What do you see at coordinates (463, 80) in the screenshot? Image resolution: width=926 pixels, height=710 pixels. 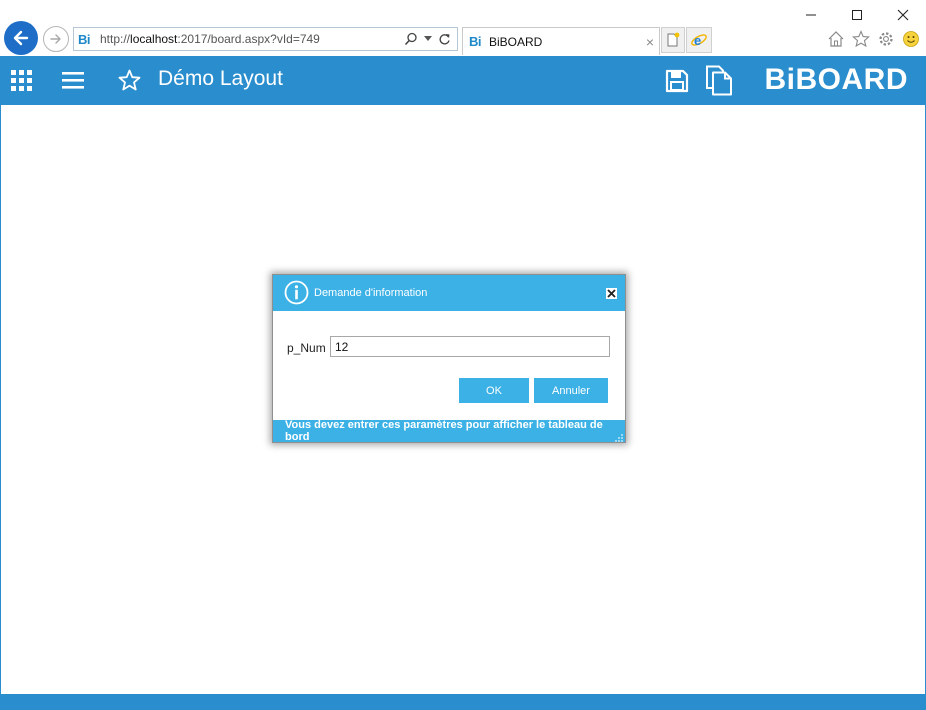 I see `app-header: Démo Layout BiBOARD` at bounding box center [463, 80].